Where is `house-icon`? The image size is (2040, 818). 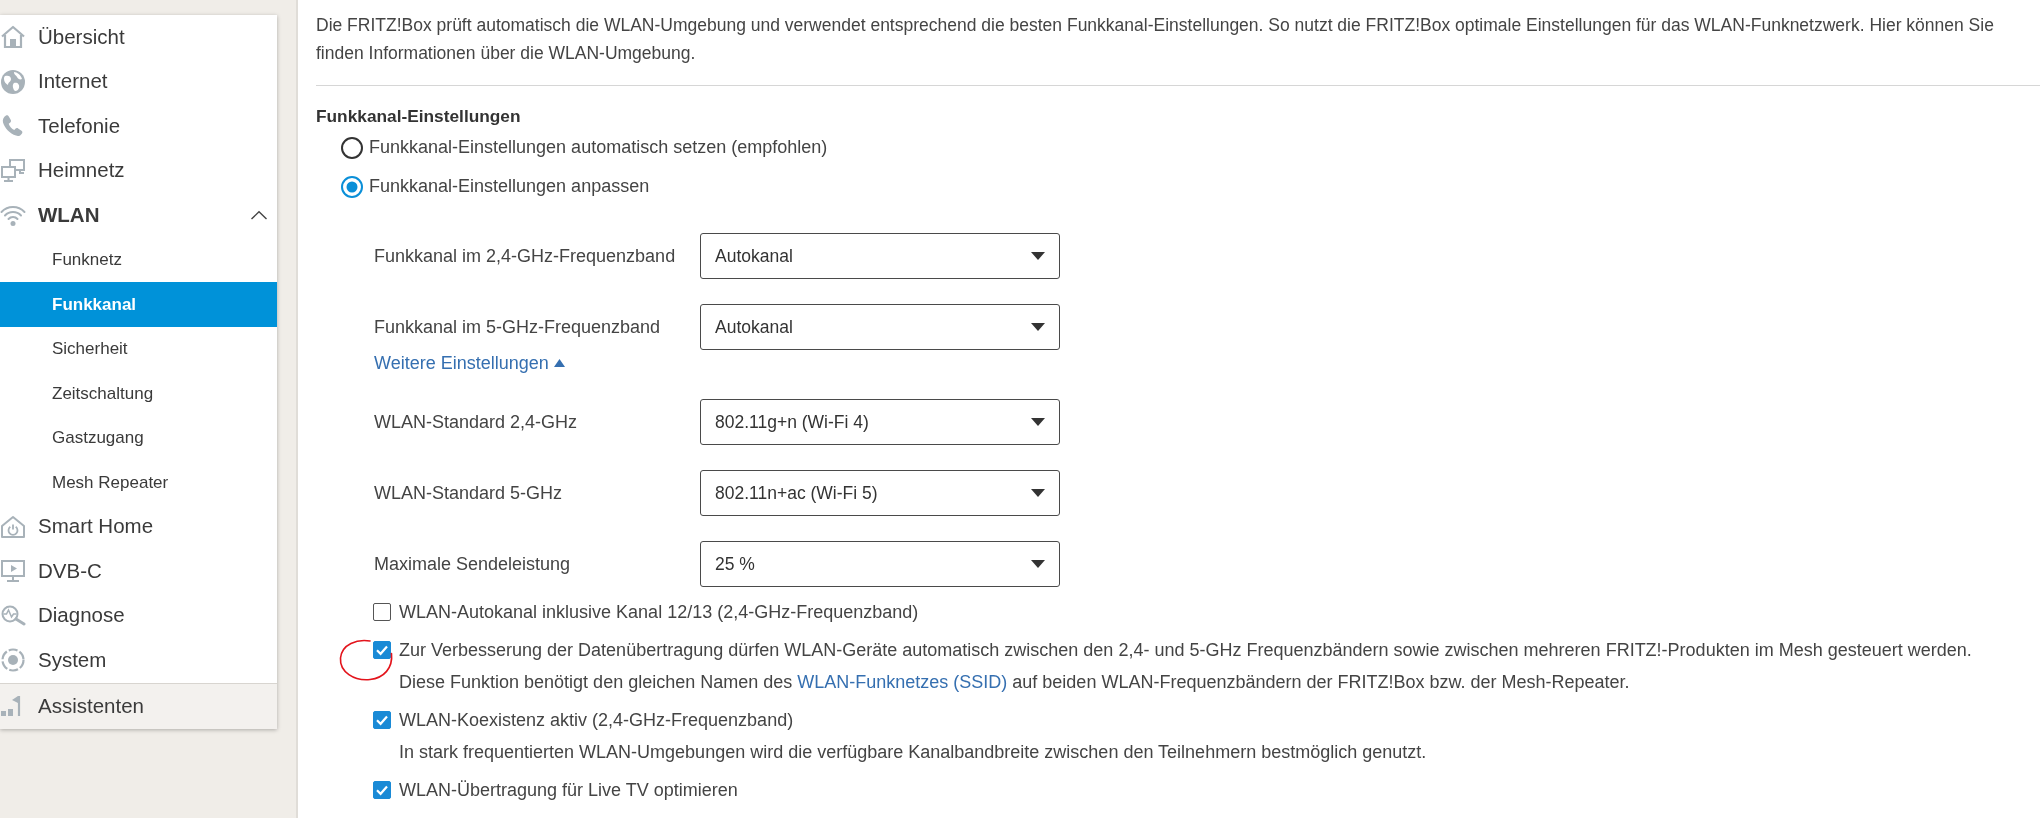
house-icon is located at coordinates (13, 37).